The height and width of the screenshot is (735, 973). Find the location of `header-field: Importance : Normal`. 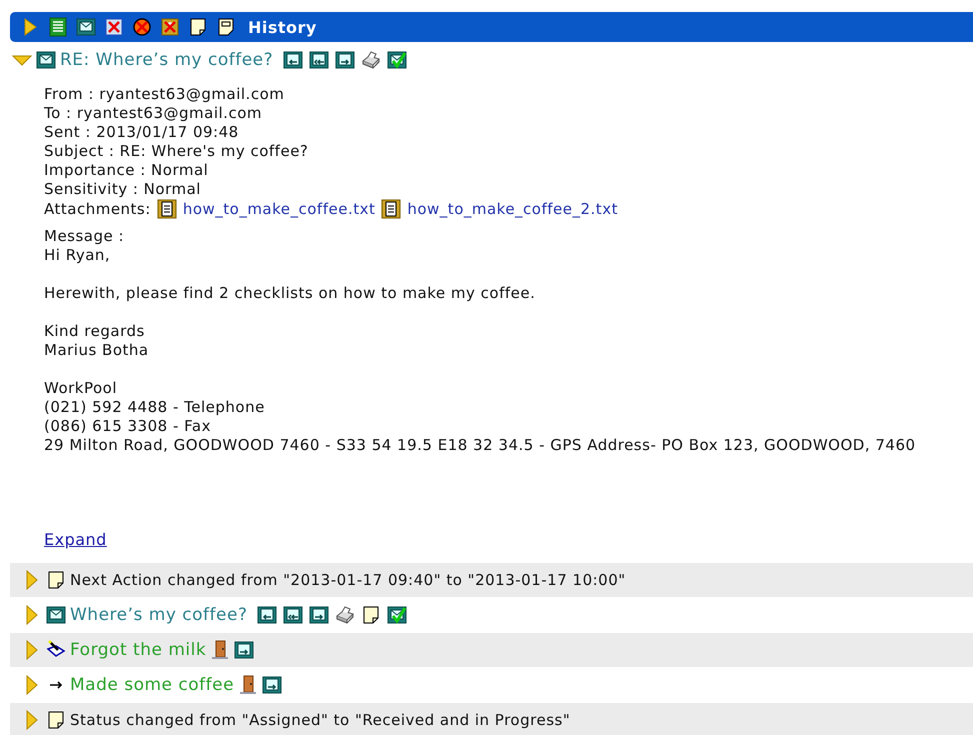

header-field: Importance : Normal is located at coordinates (508, 170).